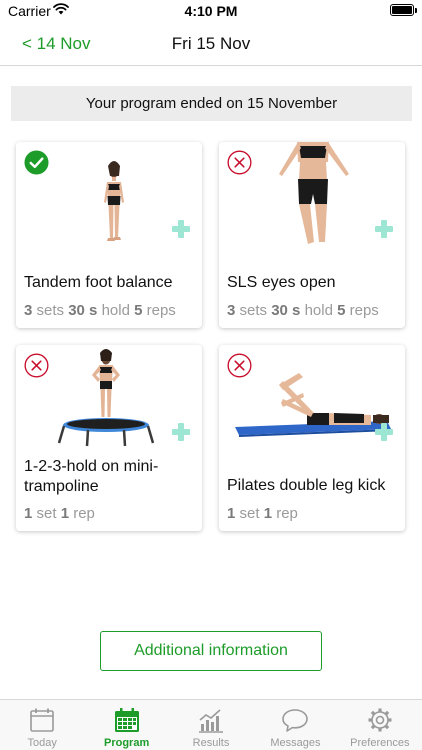  I want to click on page-title: Fri 15 Nov, so click(211, 43).